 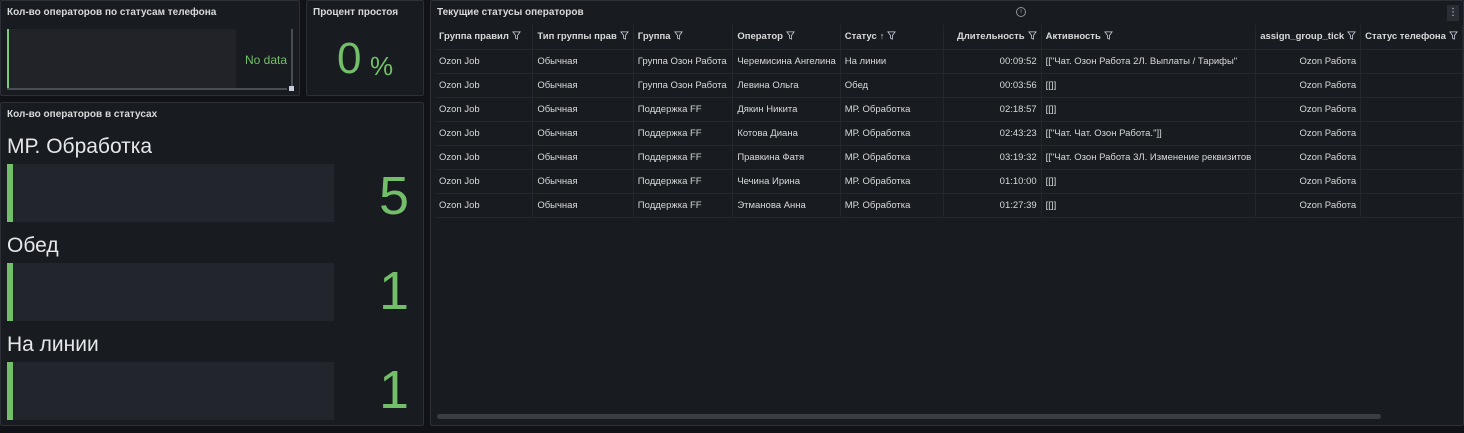 I want to click on panel-menu-icon: ⋮, so click(x=1453, y=13).